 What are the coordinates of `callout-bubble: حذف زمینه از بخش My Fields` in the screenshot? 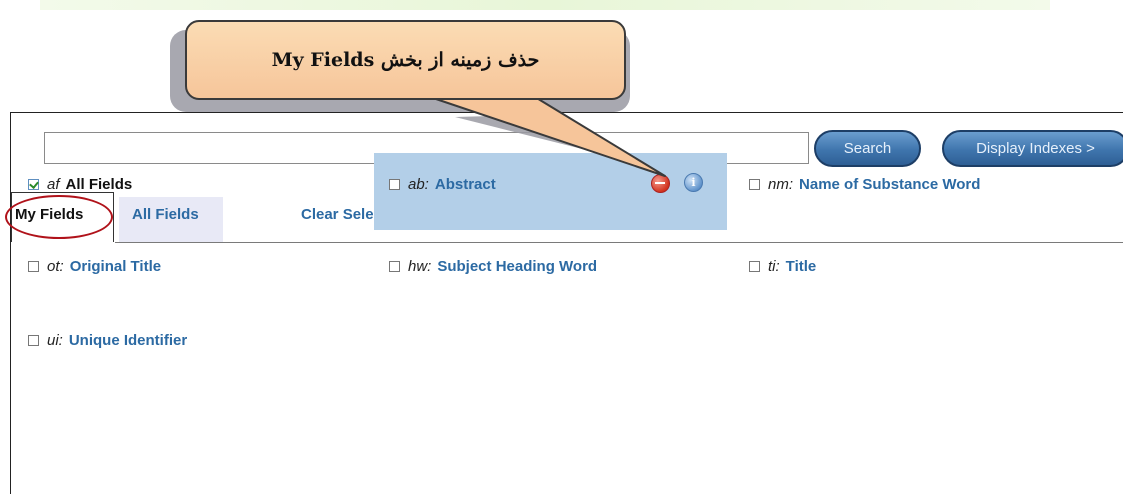 It's located at (405, 60).